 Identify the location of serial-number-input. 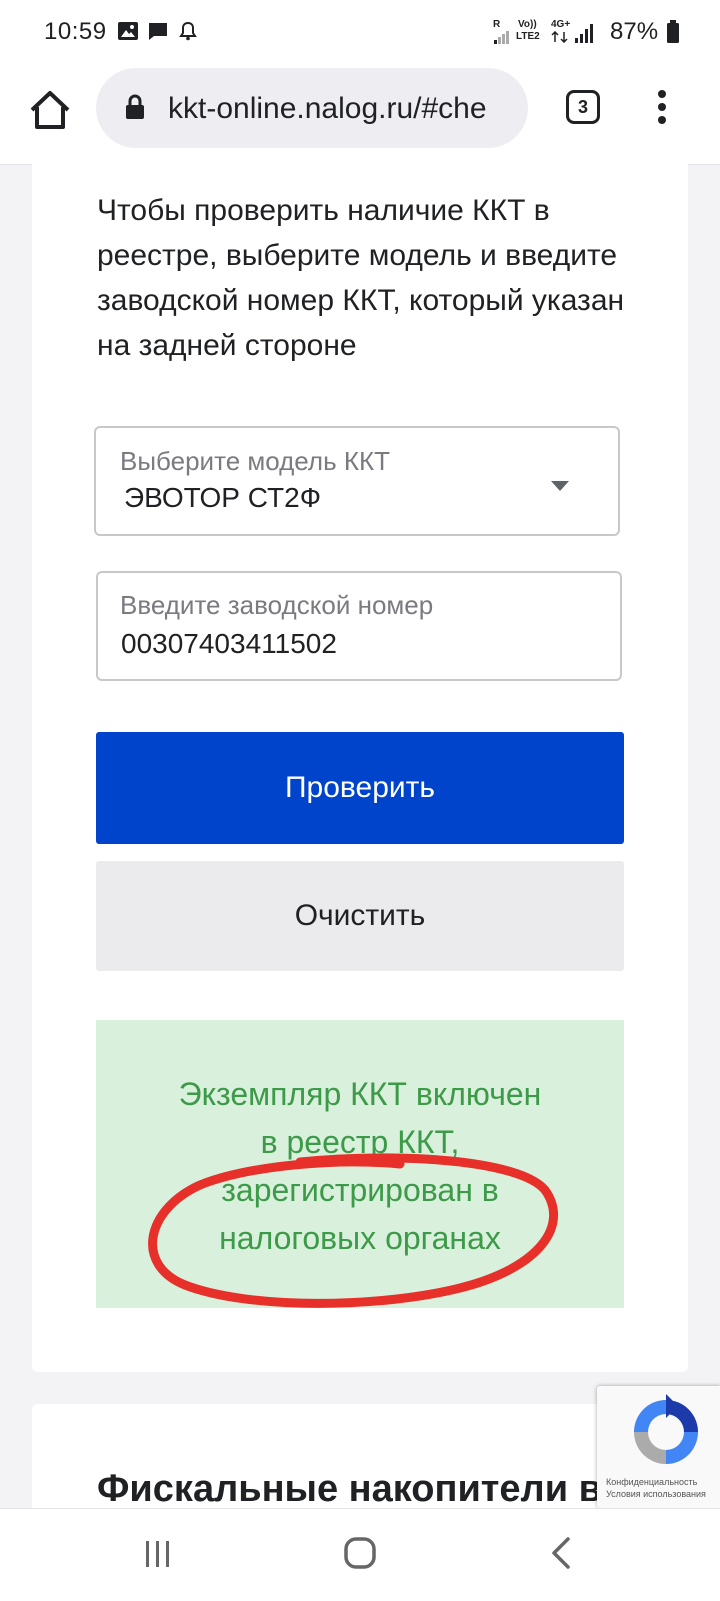
(359, 626).